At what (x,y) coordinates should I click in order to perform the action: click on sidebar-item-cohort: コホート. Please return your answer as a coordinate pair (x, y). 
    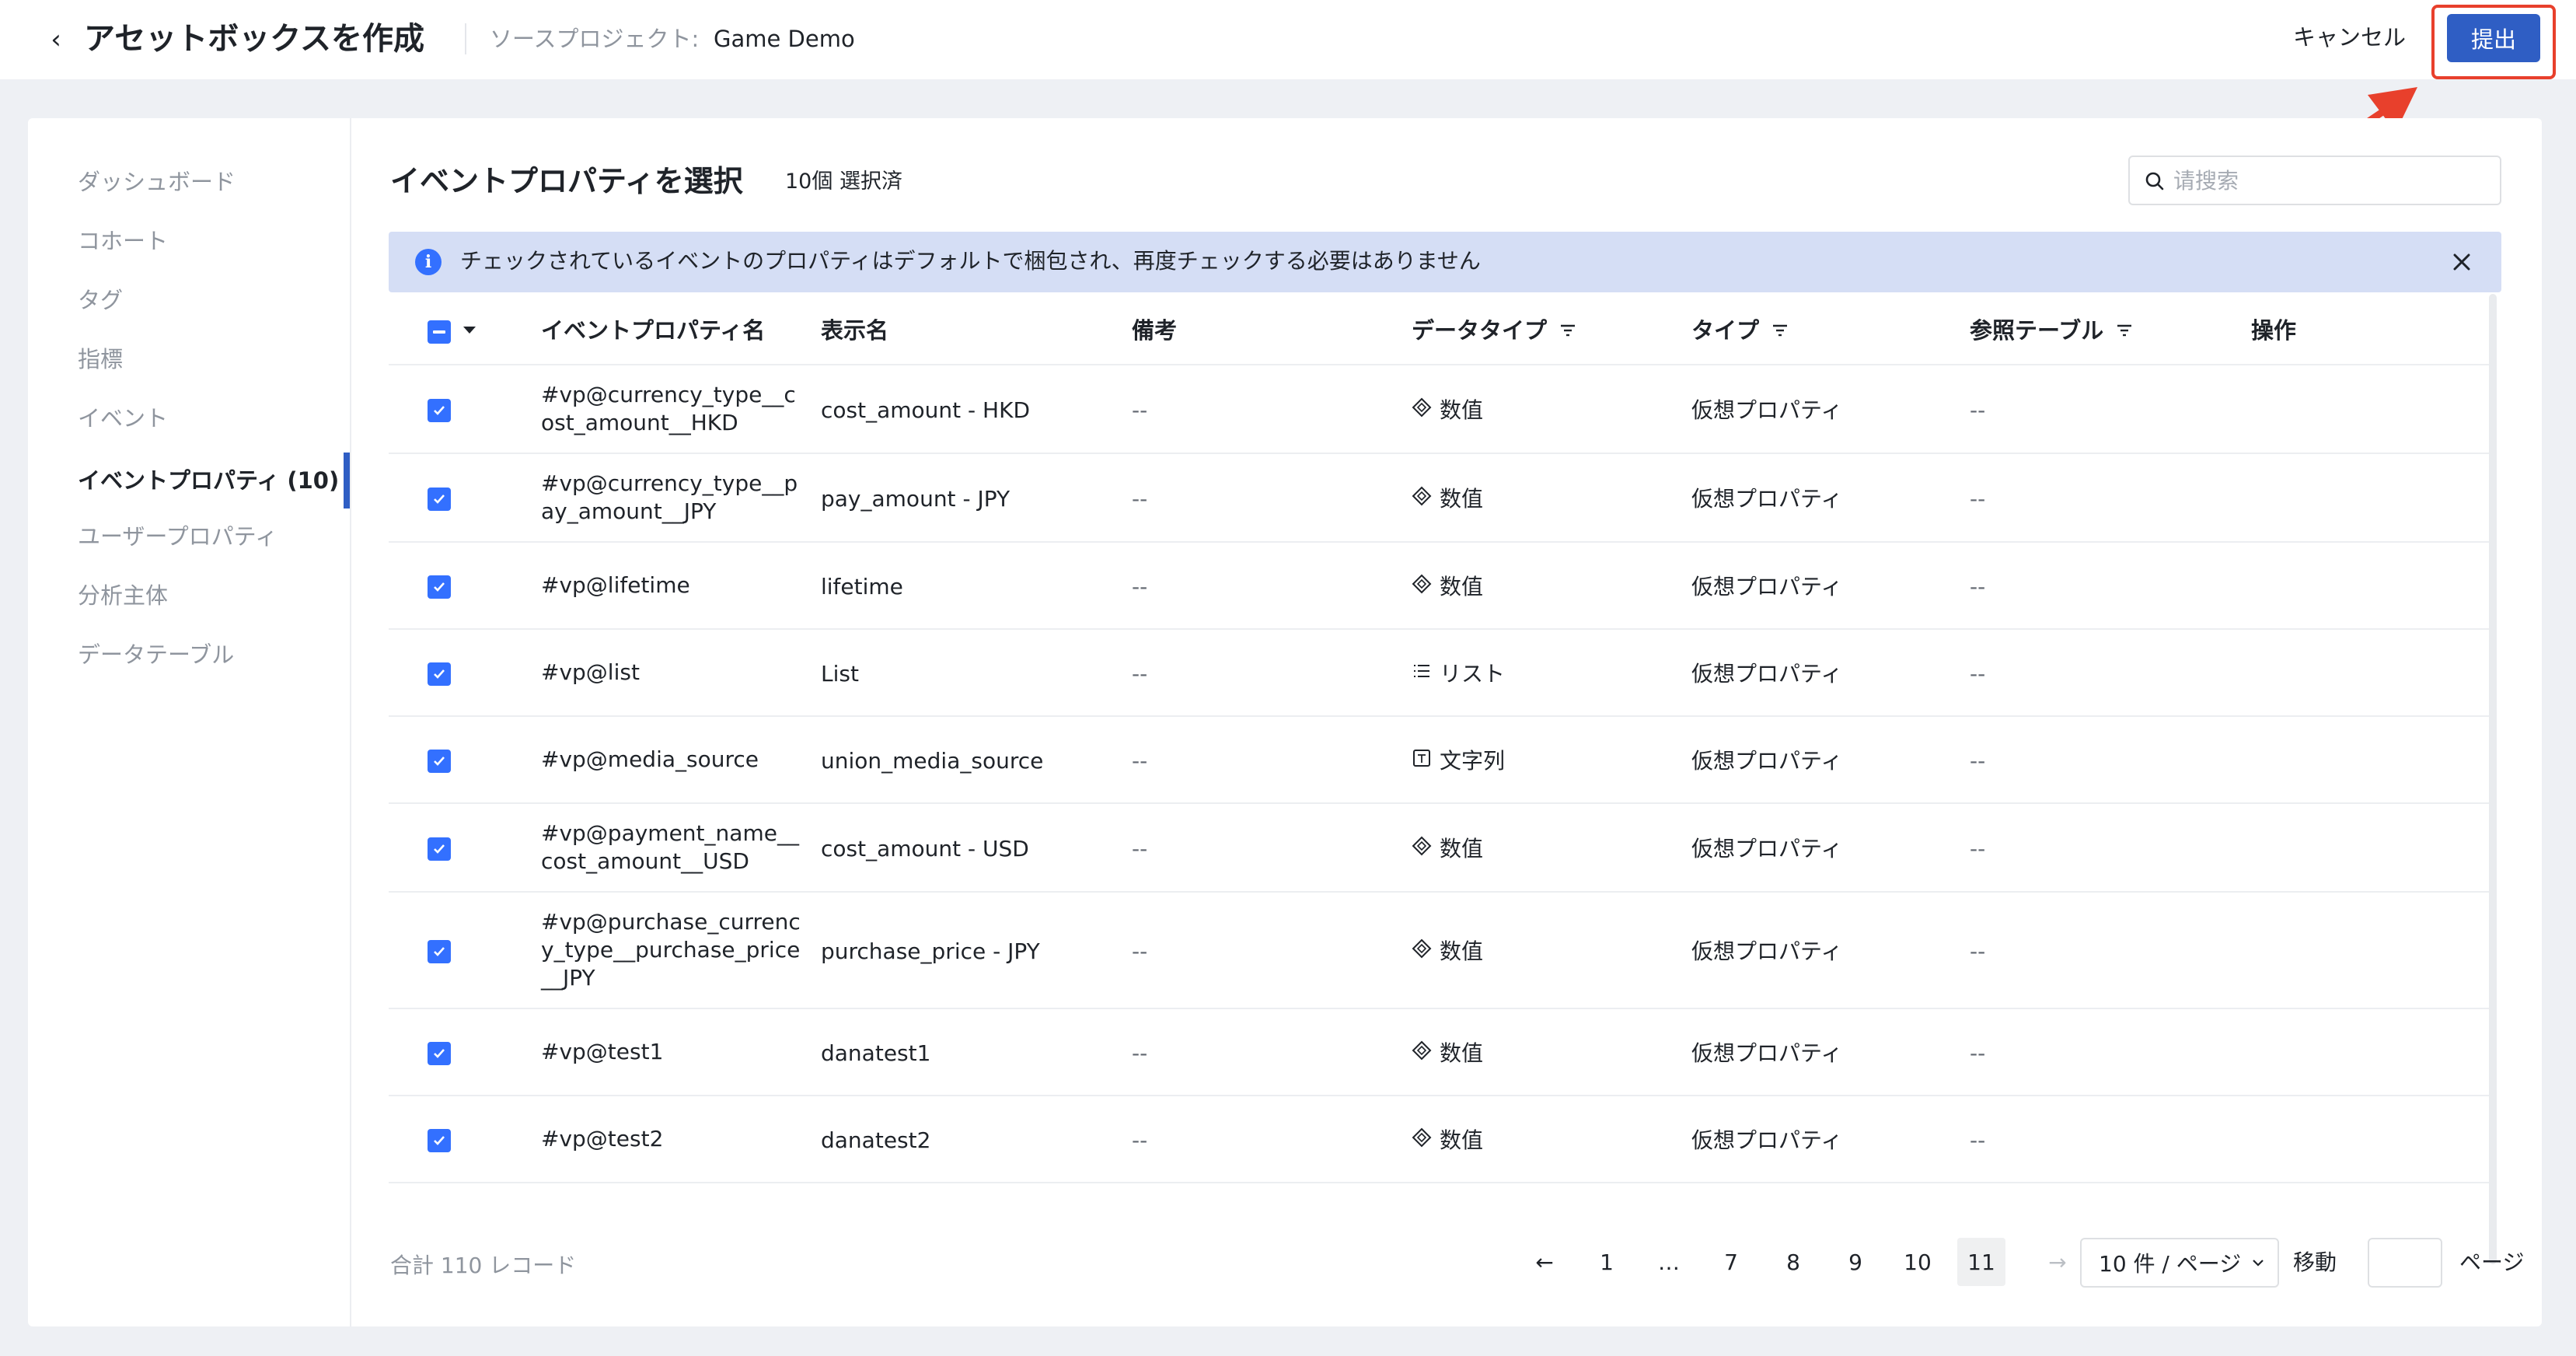
    Looking at the image, I should click on (123, 241).